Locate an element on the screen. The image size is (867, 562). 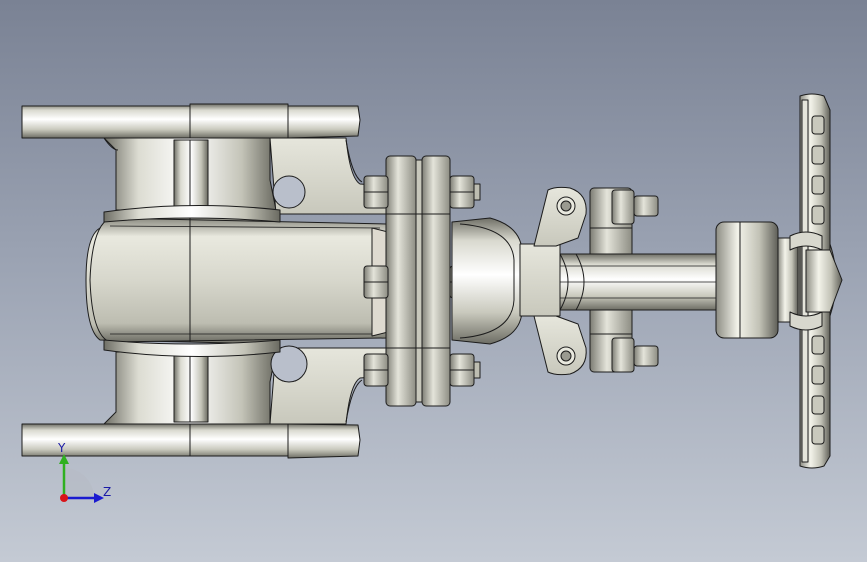
triad-quadrant is located at coordinates (79, 483).